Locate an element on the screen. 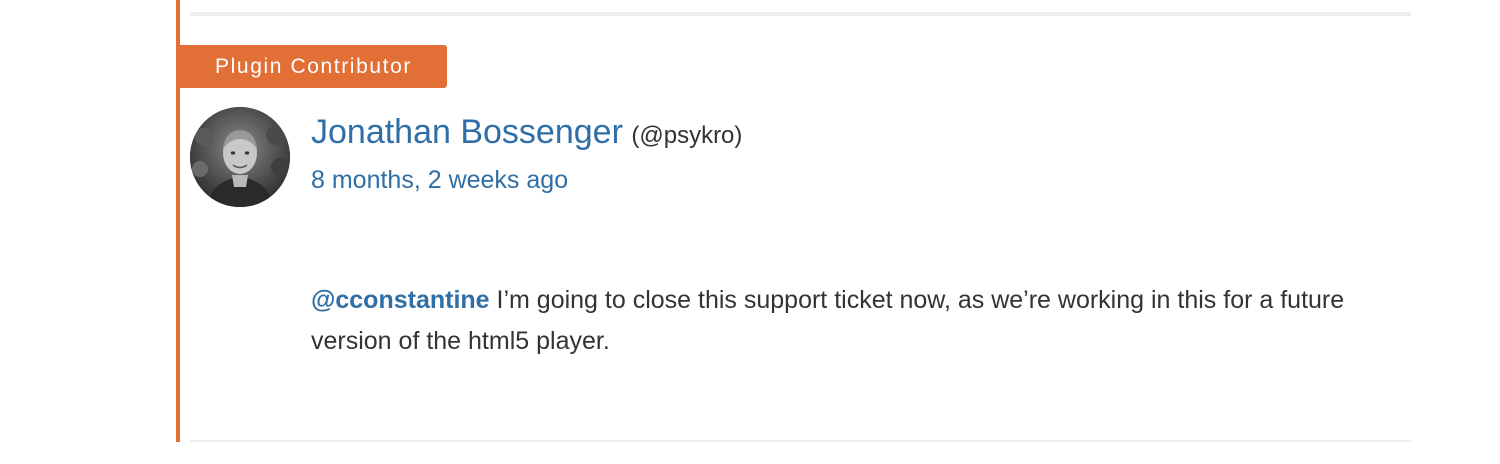 Image resolution: width=1500 pixels, height=464 pixels. mention-link: @cconstantine is located at coordinates (400, 300).